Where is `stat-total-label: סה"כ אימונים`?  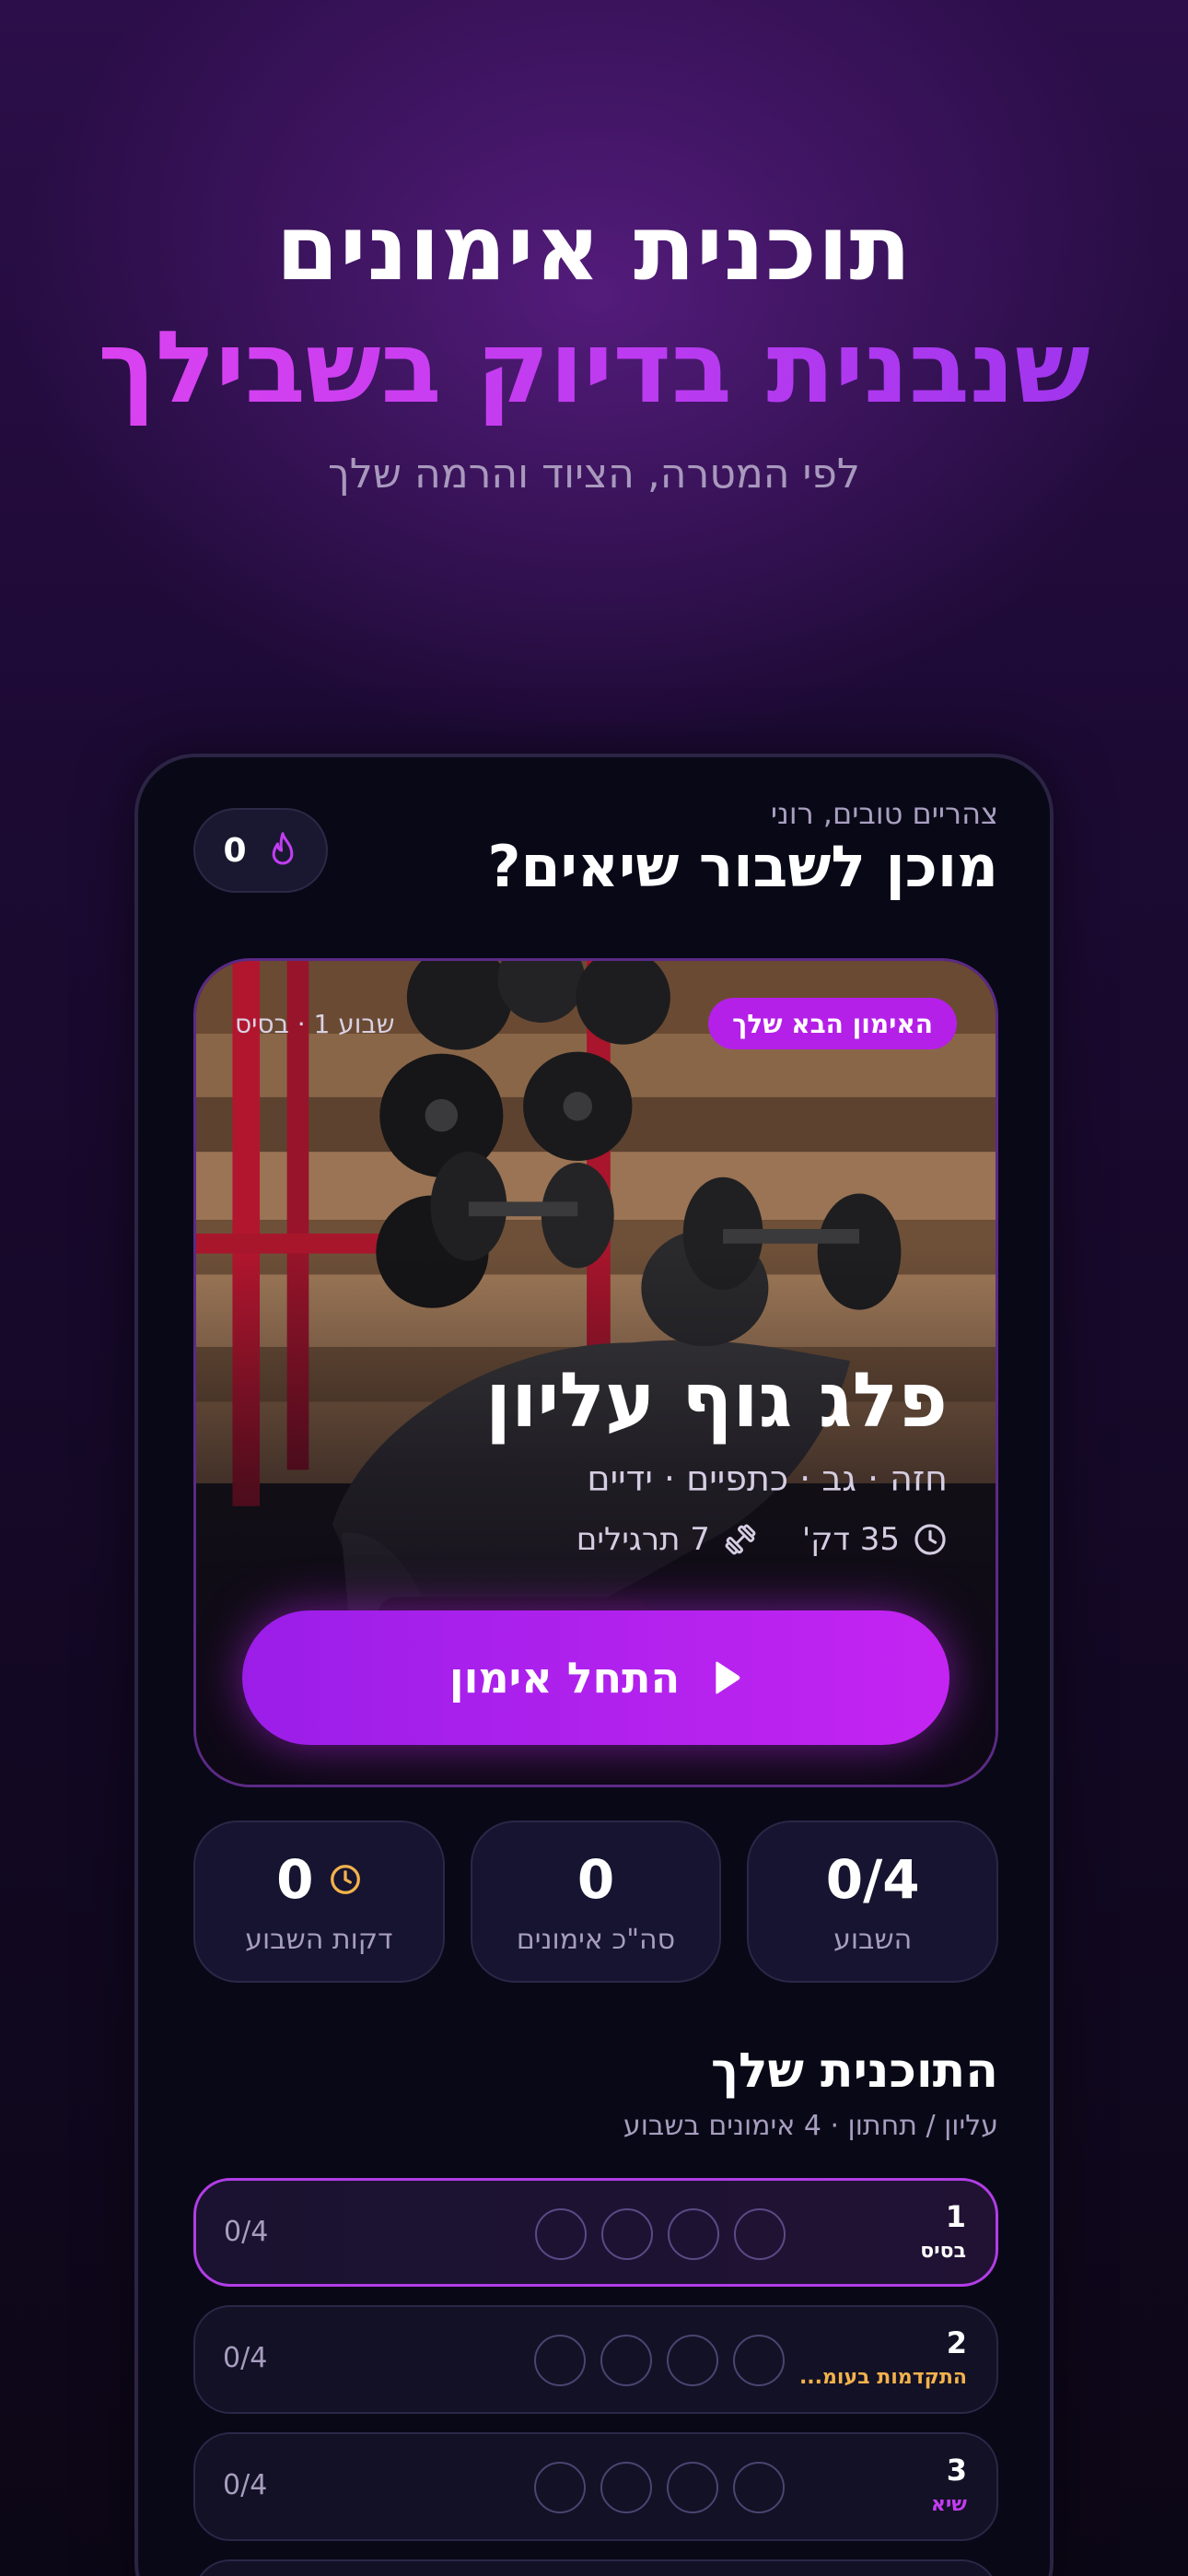
stat-total-label: סה"כ אימונים is located at coordinates (596, 1939).